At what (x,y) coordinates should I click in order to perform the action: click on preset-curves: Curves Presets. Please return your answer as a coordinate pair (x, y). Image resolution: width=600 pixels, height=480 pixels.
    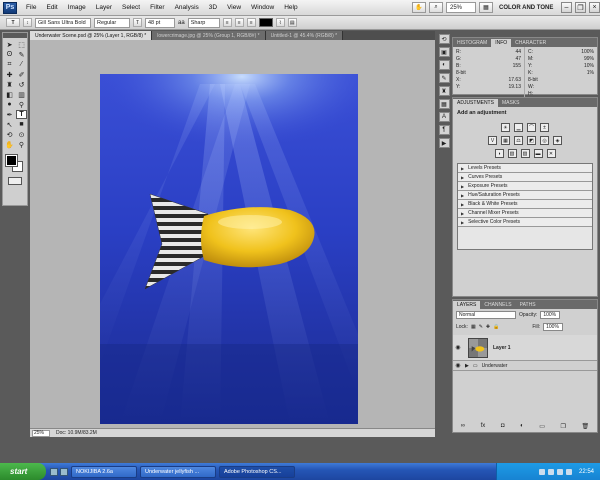
    Looking at the image, I should click on (525, 177).